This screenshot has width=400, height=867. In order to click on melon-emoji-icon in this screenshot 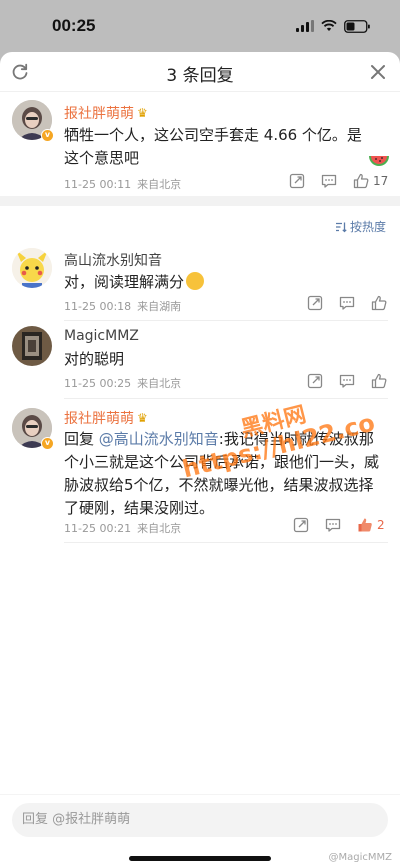, I will do `click(379, 162)`.